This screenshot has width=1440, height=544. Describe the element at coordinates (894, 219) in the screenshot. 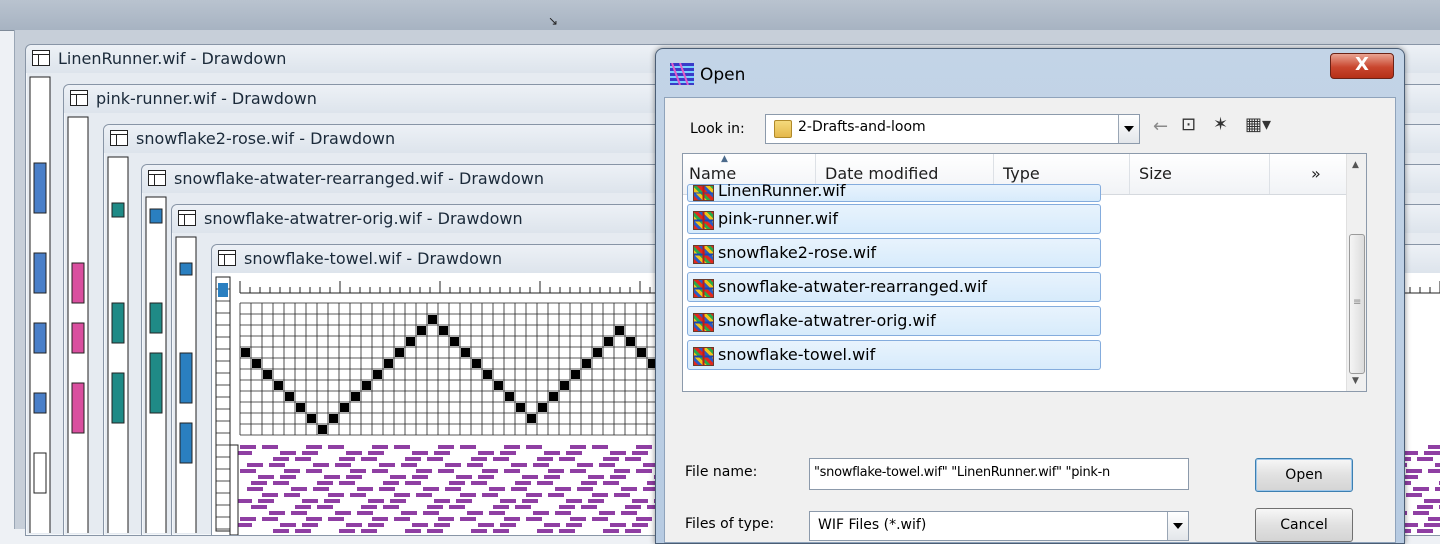

I see `list-item: pink-runner.wif` at that location.